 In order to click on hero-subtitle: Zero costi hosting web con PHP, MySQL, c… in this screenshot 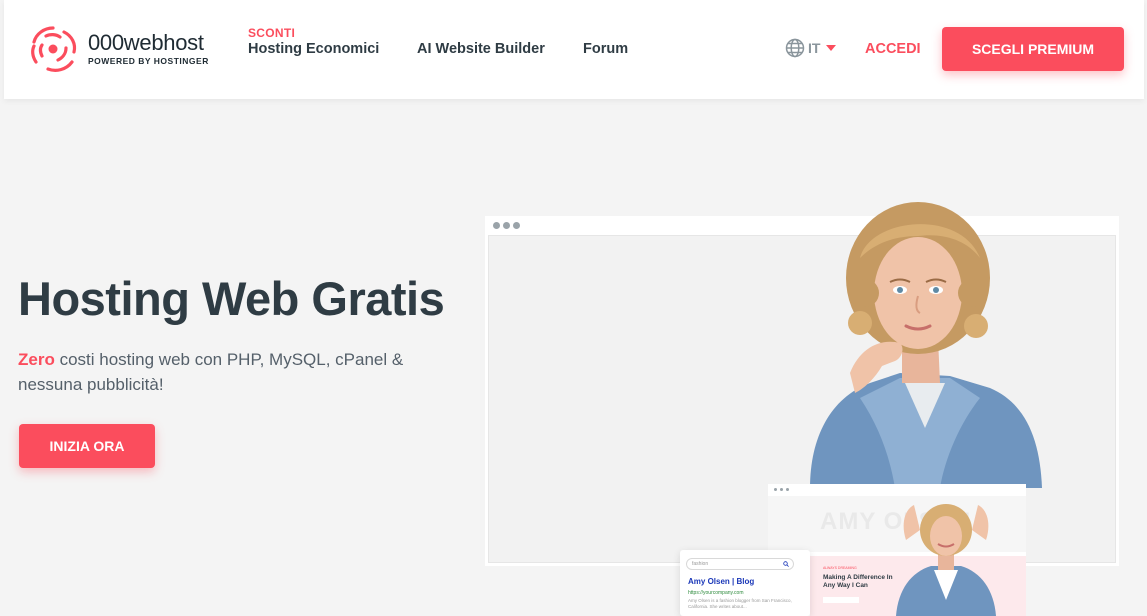, I will do `click(233, 372)`.